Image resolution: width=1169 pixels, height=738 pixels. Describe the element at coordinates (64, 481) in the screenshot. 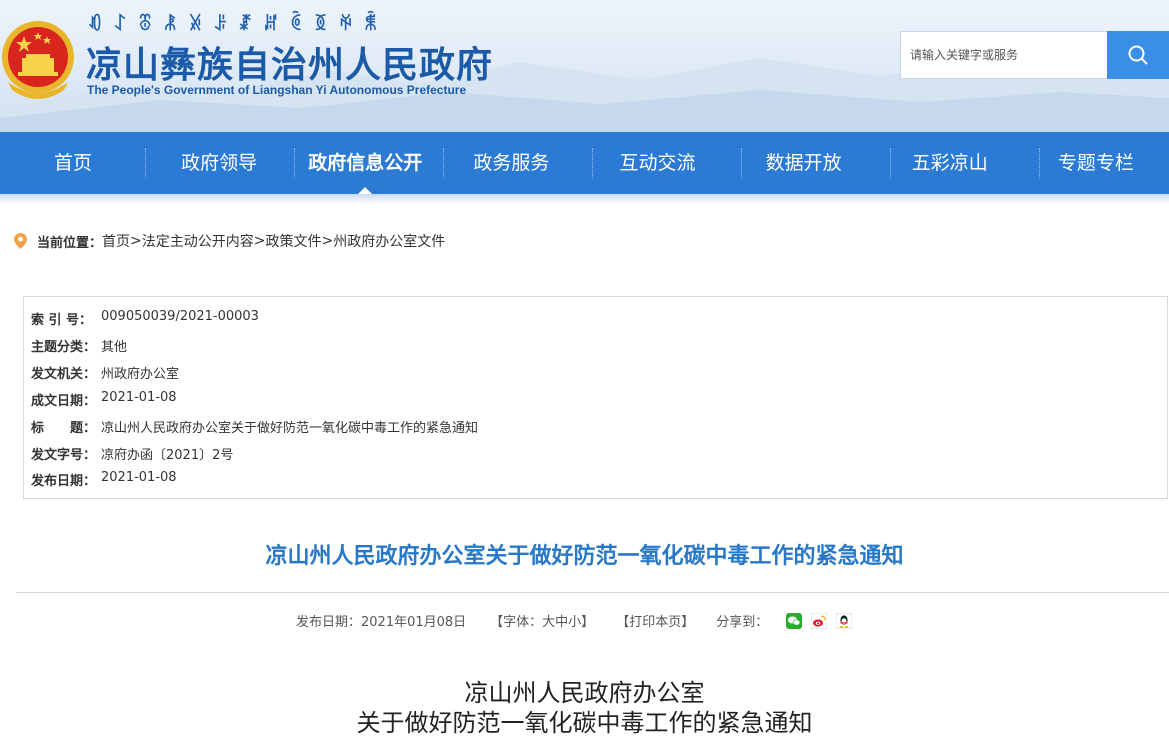

I see `info-key: 发布日期：` at that location.